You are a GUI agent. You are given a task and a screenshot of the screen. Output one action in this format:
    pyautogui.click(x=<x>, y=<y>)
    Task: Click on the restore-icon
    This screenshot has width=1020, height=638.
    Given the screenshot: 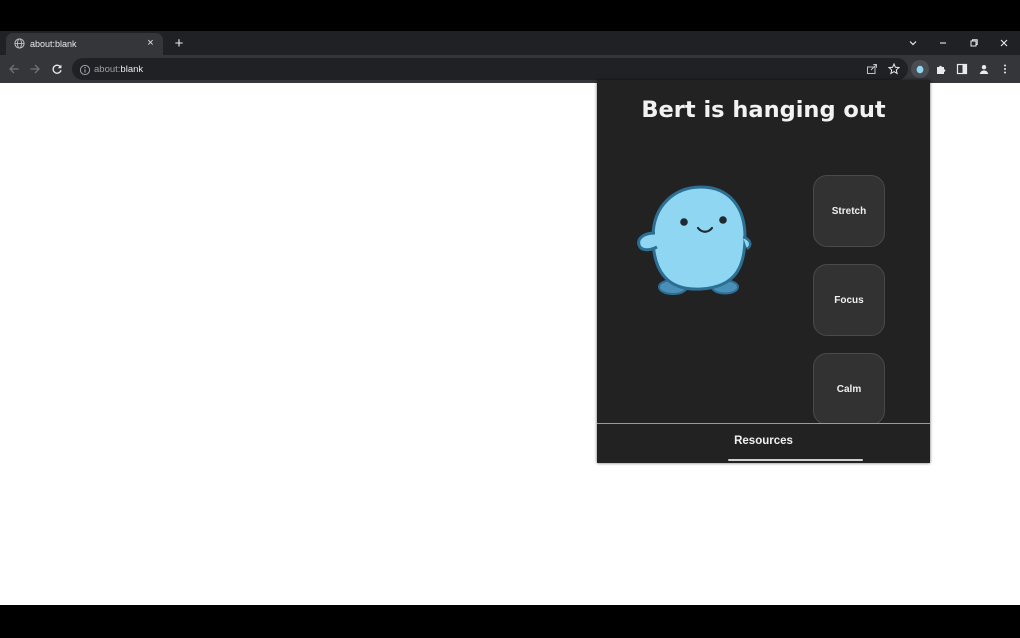 What is the action you would take?
    pyautogui.click(x=974, y=43)
    